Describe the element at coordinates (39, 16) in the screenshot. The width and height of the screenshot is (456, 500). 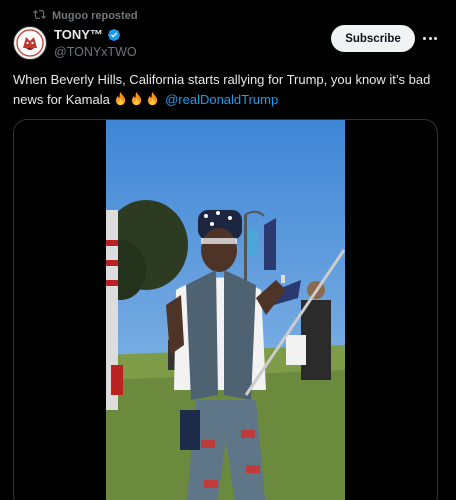
I see `repost-icon` at that location.